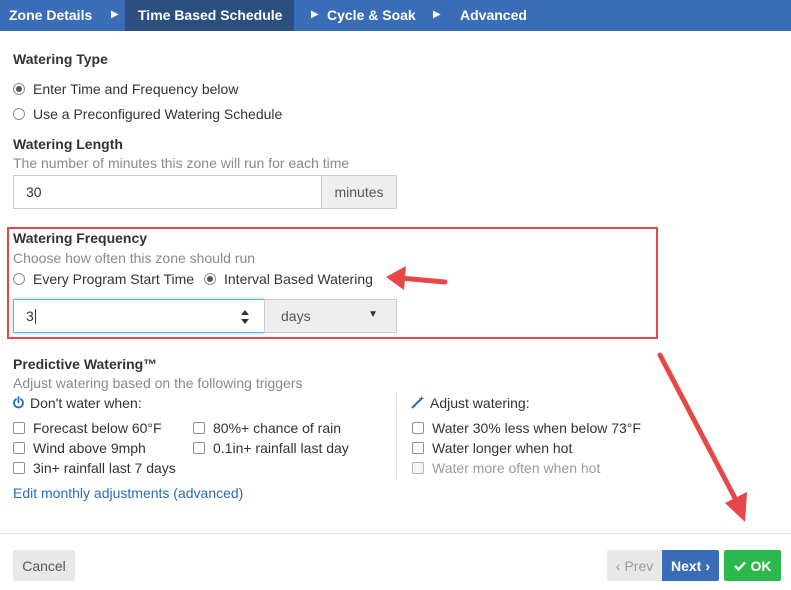 Image resolution: width=791 pixels, height=590 pixels. What do you see at coordinates (395, 533) in the screenshot?
I see `footer-divider` at bounding box center [395, 533].